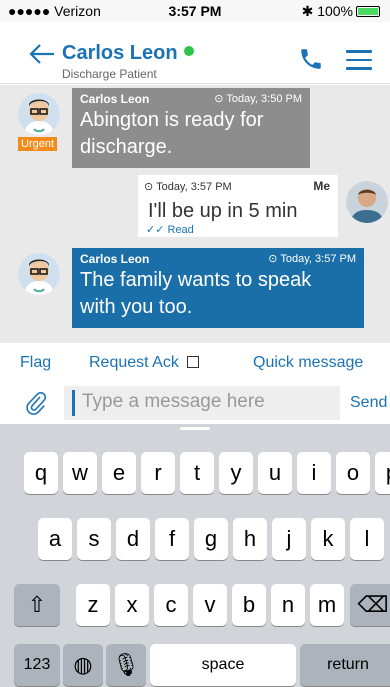 This screenshot has height=687, width=390. I want to click on contact-name: Carlos Leon, so click(128, 53).